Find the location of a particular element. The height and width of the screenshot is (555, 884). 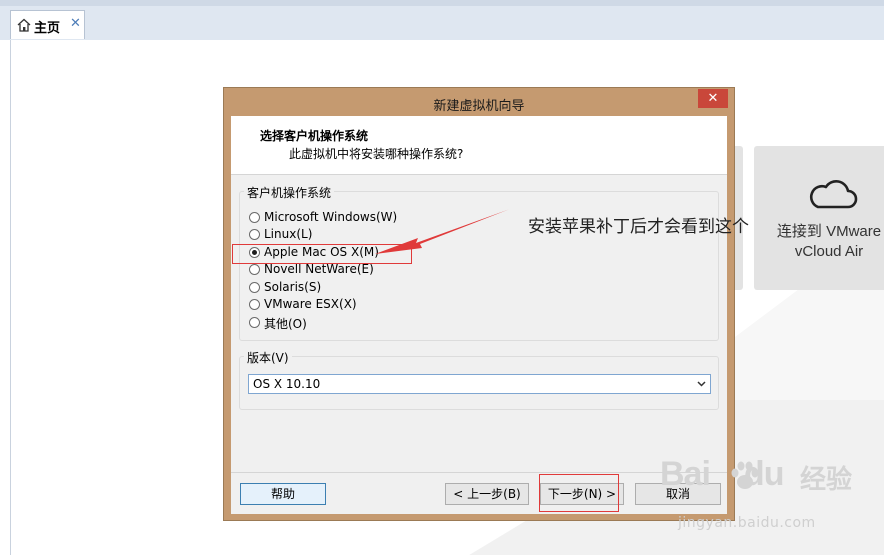

watermark-url: jingyan.baidu.com is located at coordinates (747, 523).